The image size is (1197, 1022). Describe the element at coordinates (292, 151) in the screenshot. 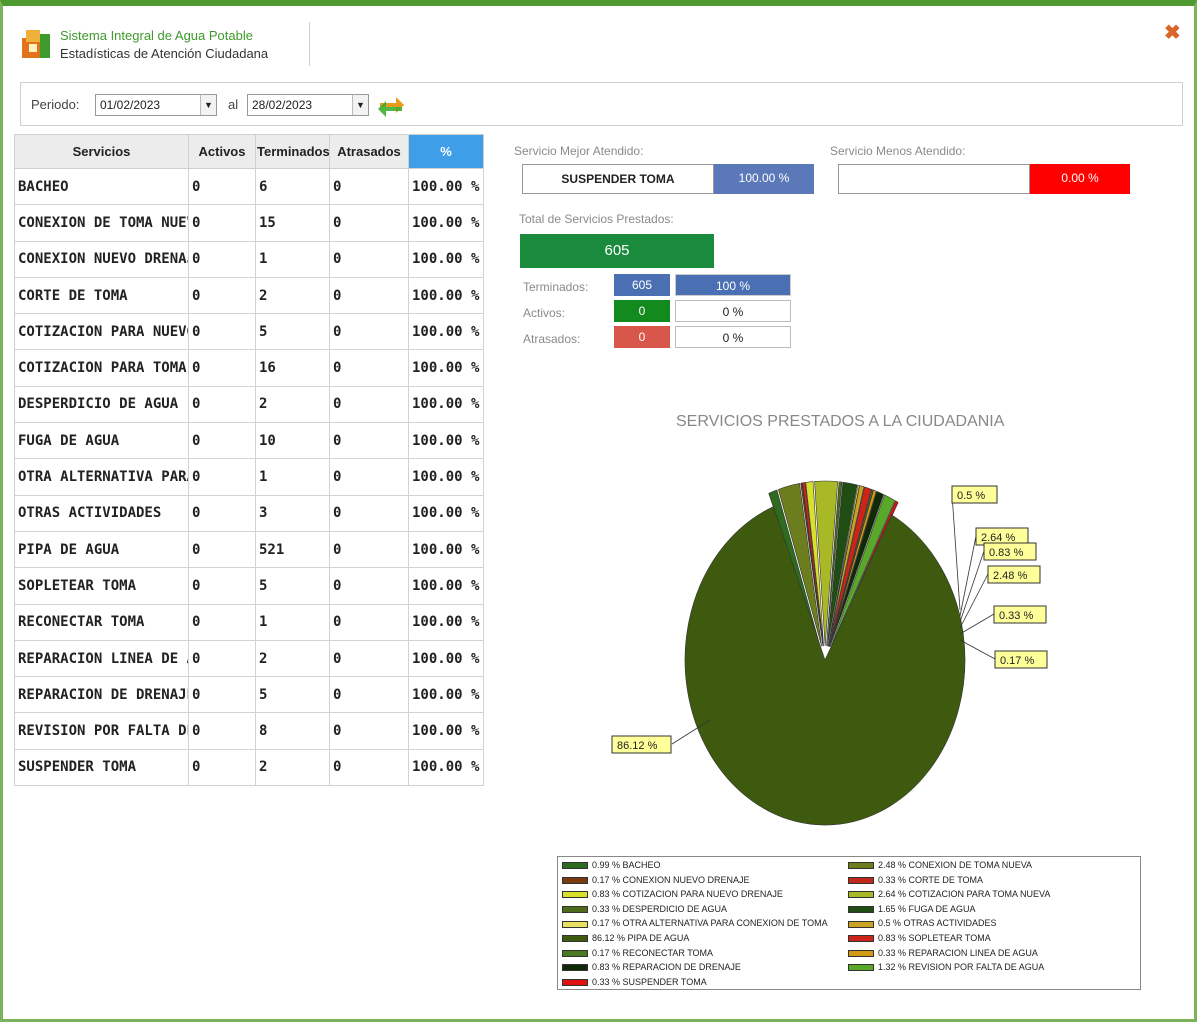

I see `col-header-terminados: Terminados` at that location.